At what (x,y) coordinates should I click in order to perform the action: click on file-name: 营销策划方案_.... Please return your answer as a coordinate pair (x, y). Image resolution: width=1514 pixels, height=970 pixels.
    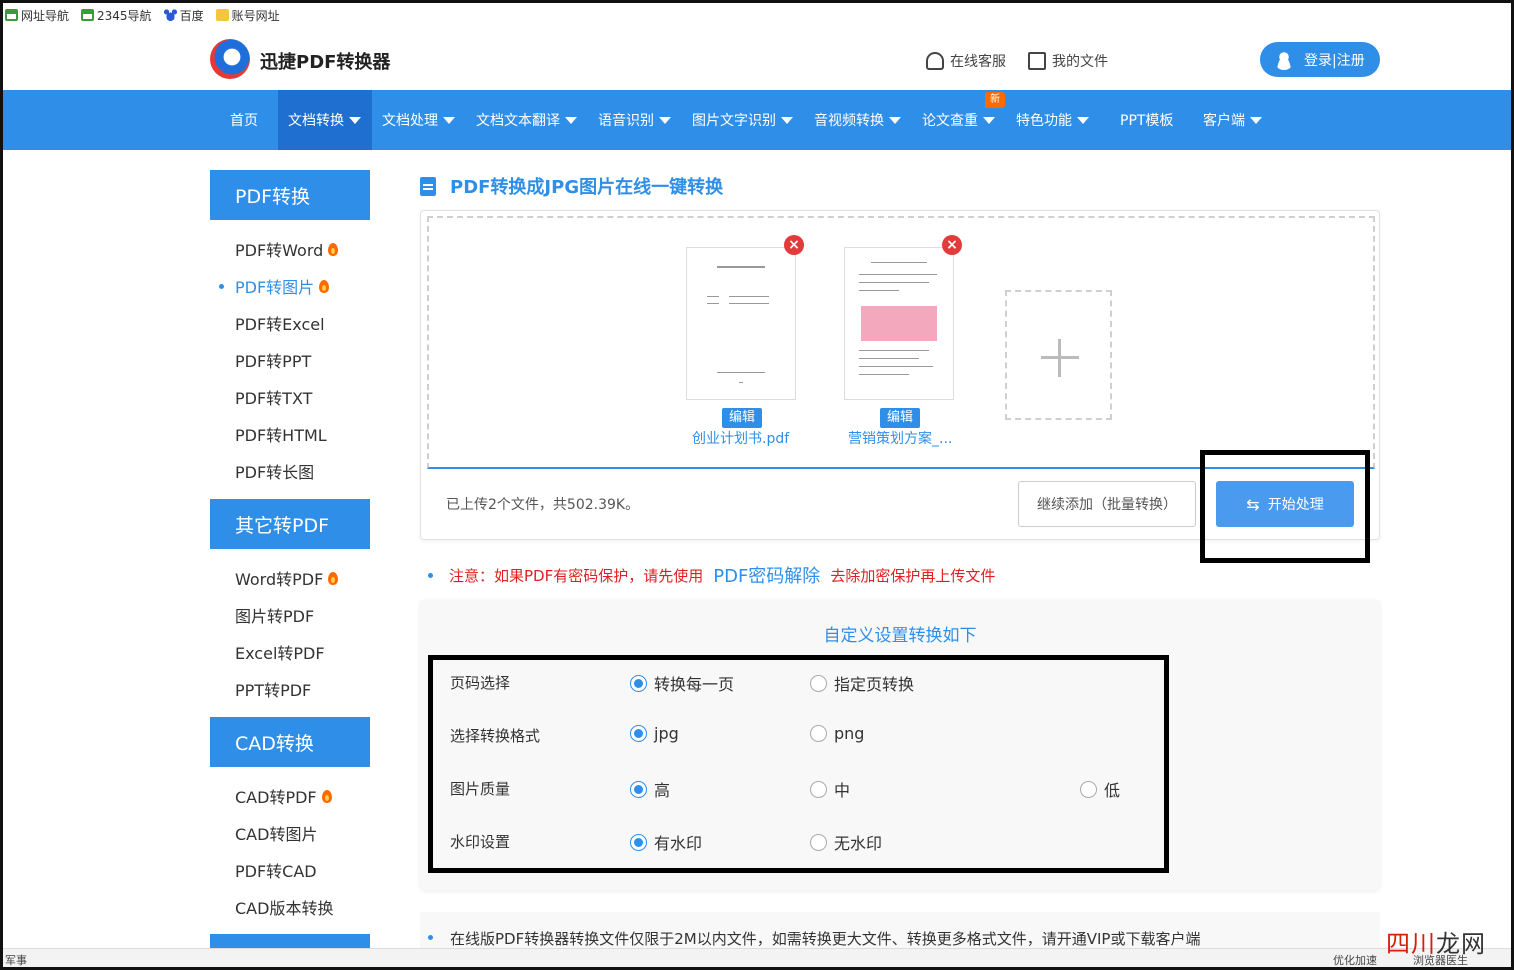
    Looking at the image, I should click on (900, 439).